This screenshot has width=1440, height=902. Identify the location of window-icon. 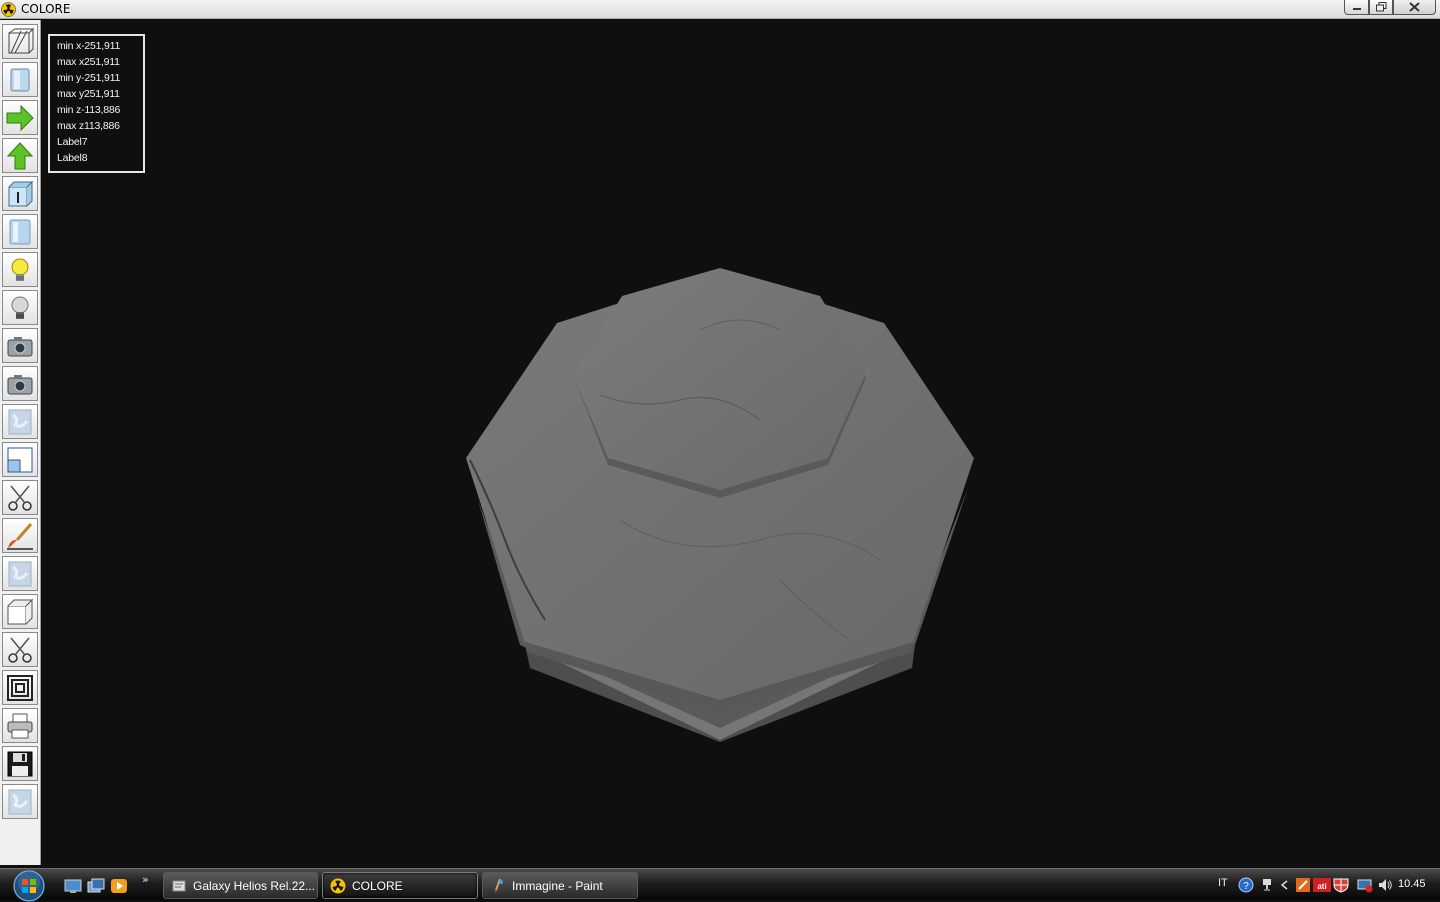
(20, 459).